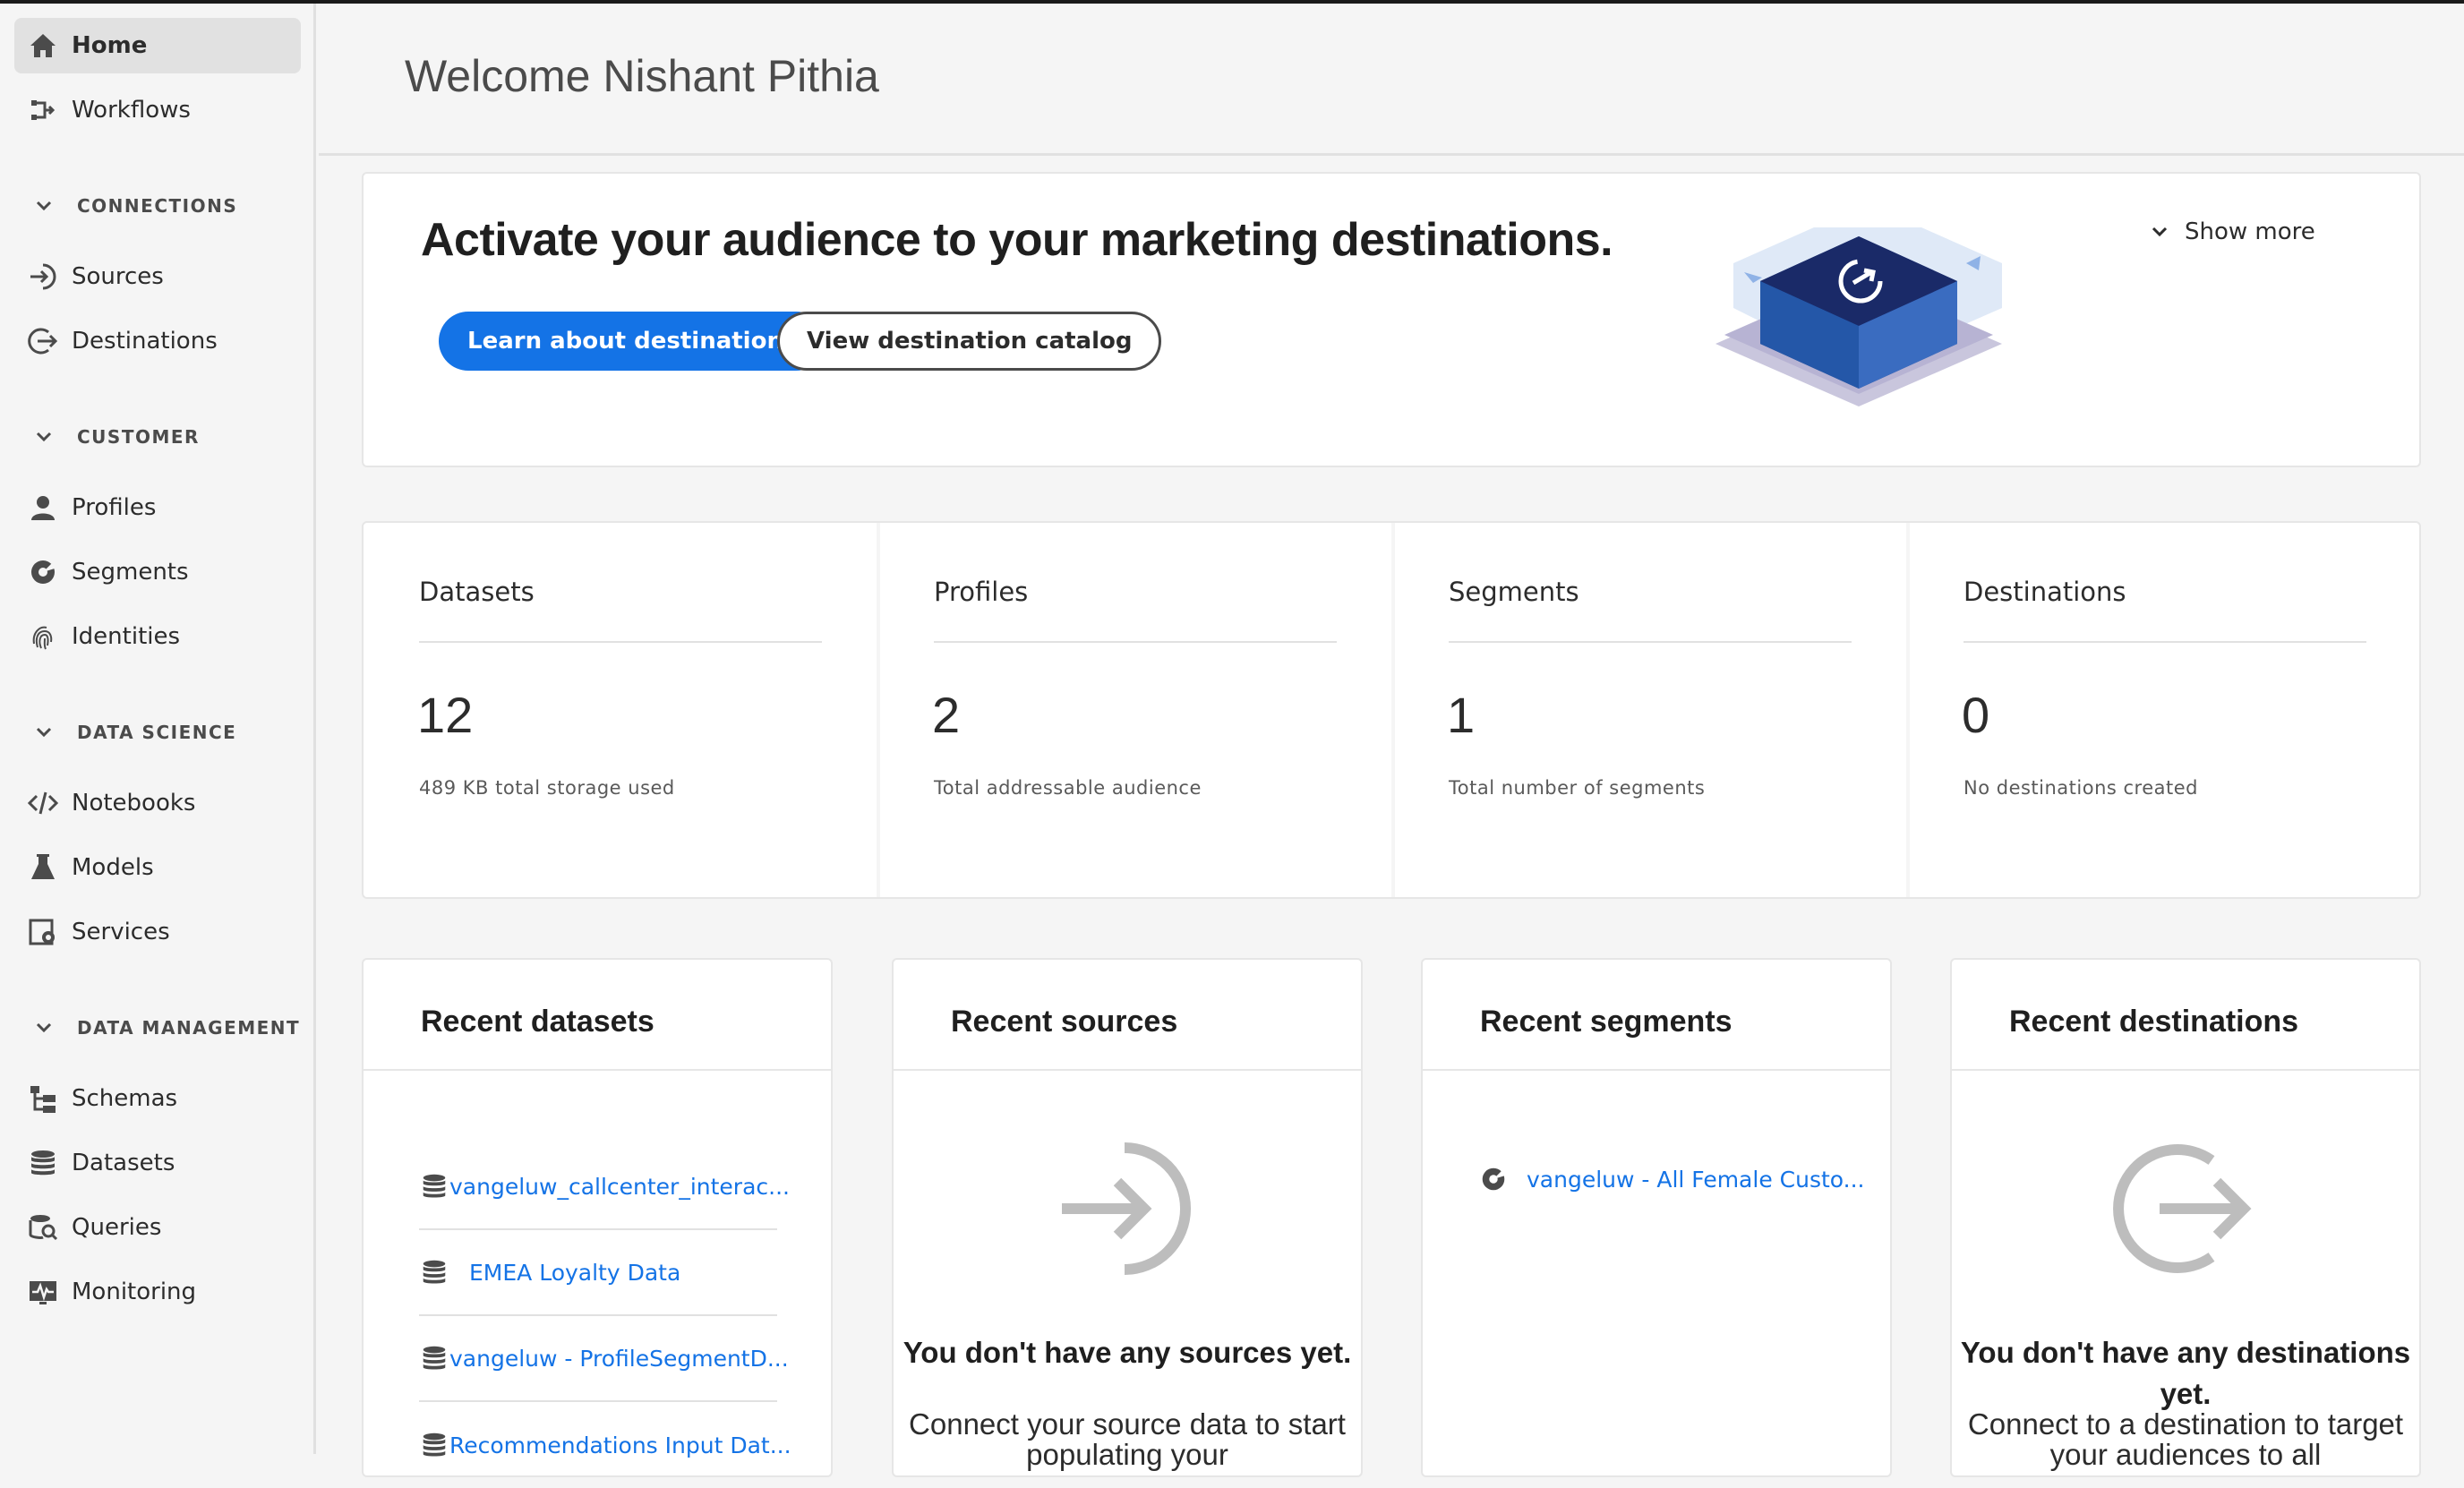 This screenshot has height=1488, width=2464. Describe the element at coordinates (1606, 1022) in the screenshot. I see `card-title: Recent segments` at that location.